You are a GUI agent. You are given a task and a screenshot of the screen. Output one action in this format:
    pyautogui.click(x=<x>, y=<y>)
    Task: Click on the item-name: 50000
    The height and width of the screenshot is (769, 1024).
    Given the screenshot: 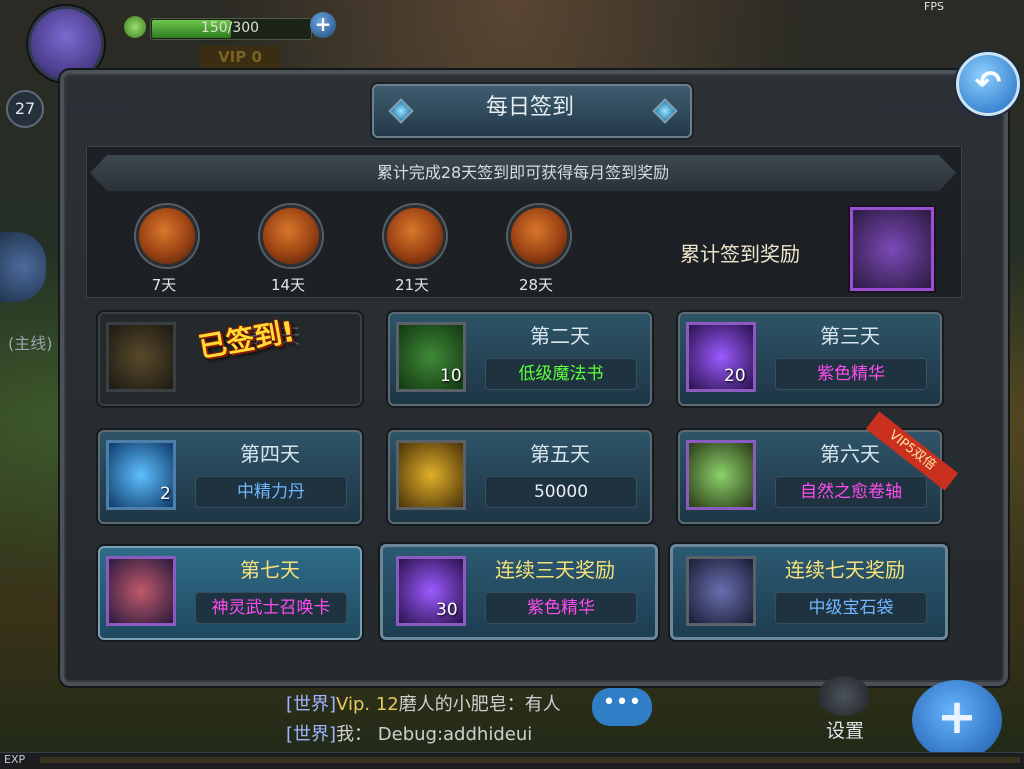 What is the action you would take?
    pyautogui.click(x=561, y=492)
    